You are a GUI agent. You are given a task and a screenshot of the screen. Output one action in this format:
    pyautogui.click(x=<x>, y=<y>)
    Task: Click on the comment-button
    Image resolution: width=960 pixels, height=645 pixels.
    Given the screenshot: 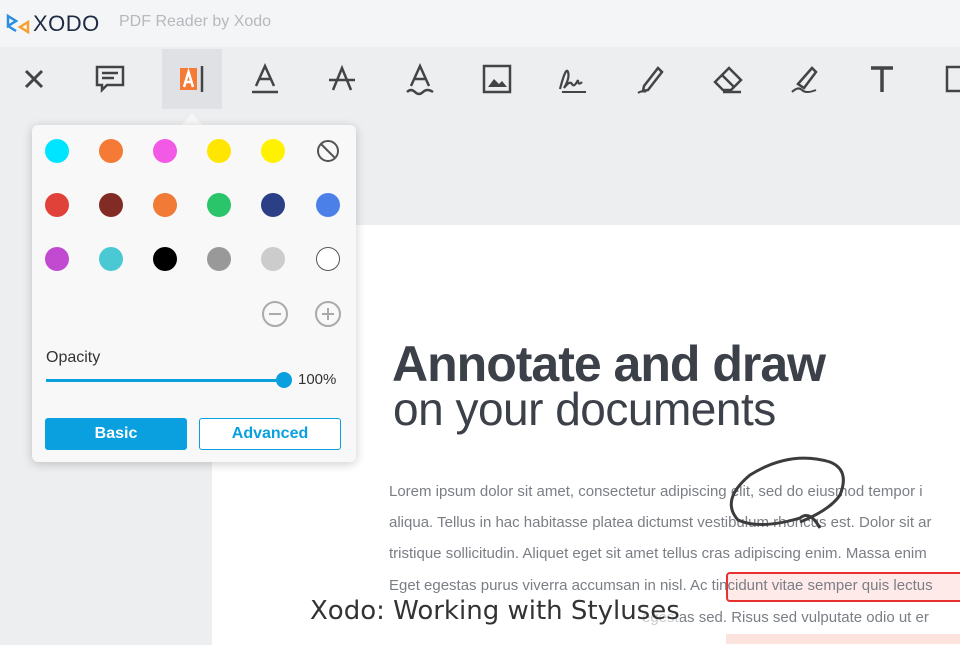 What is the action you would take?
    pyautogui.click(x=110, y=79)
    